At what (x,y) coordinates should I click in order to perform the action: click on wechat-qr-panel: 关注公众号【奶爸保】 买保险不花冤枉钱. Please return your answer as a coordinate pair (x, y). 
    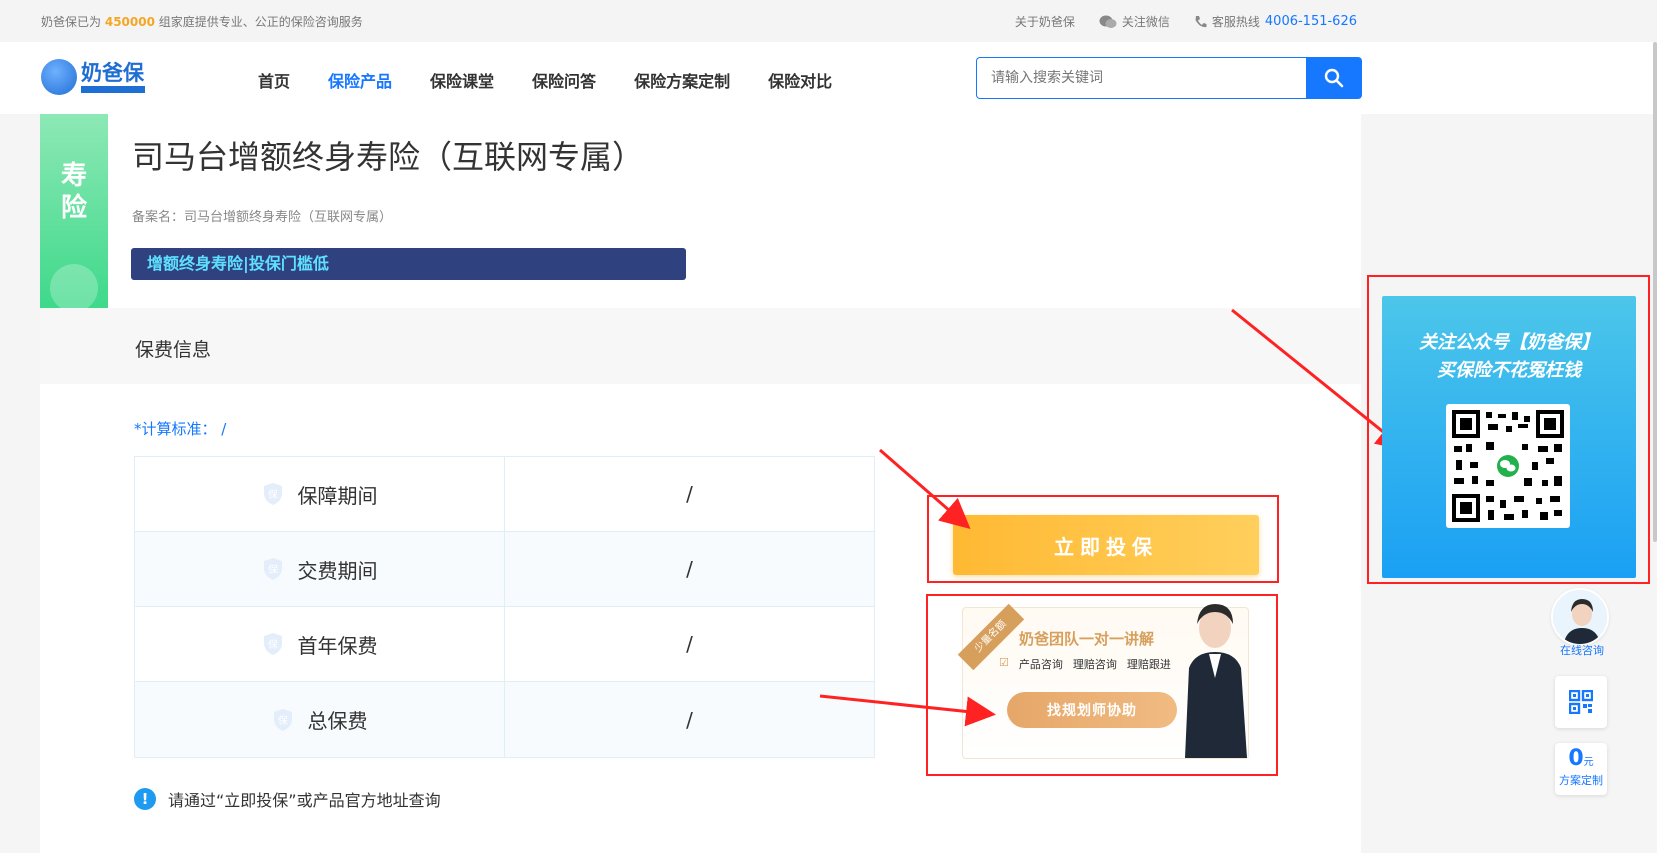
    Looking at the image, I should click on (1509, 437).